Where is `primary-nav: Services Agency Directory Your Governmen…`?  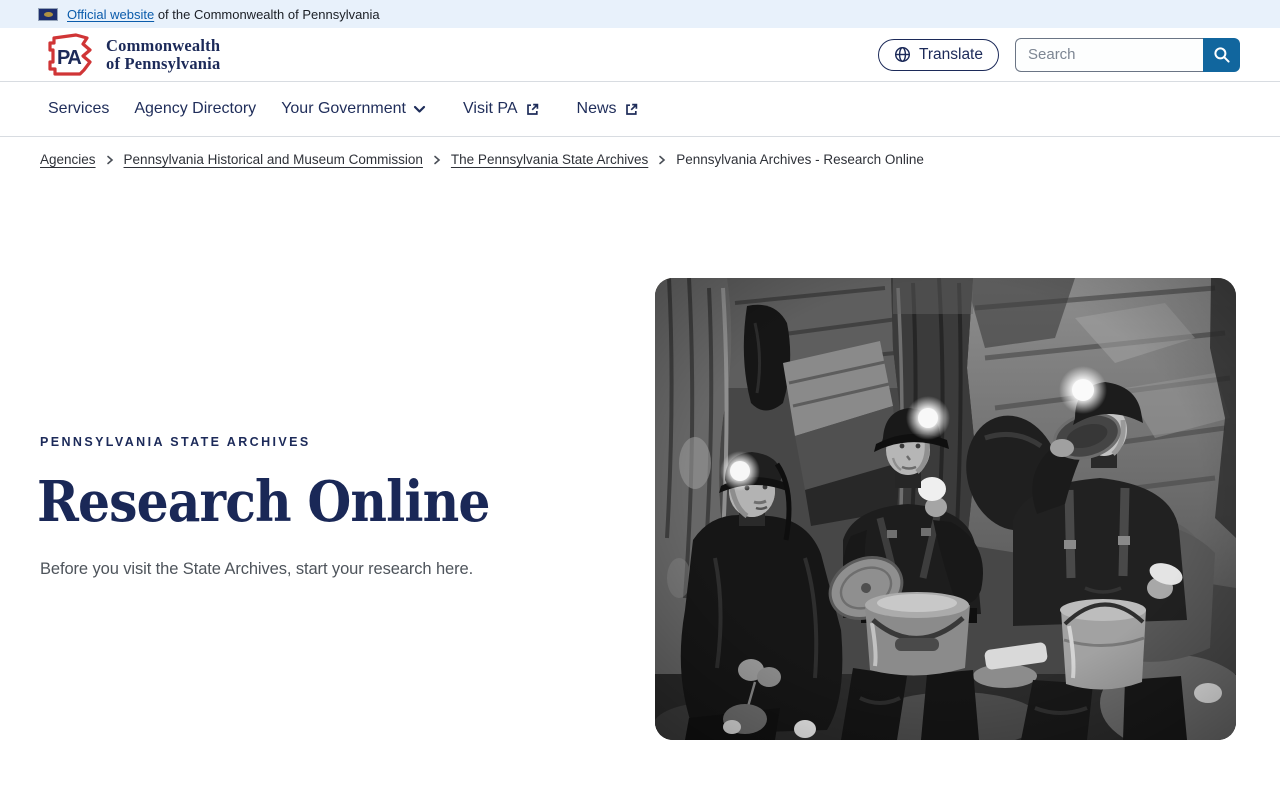
primary-nav: Services Agency Directory Your Governmen… is located at coordinates (640, 109).